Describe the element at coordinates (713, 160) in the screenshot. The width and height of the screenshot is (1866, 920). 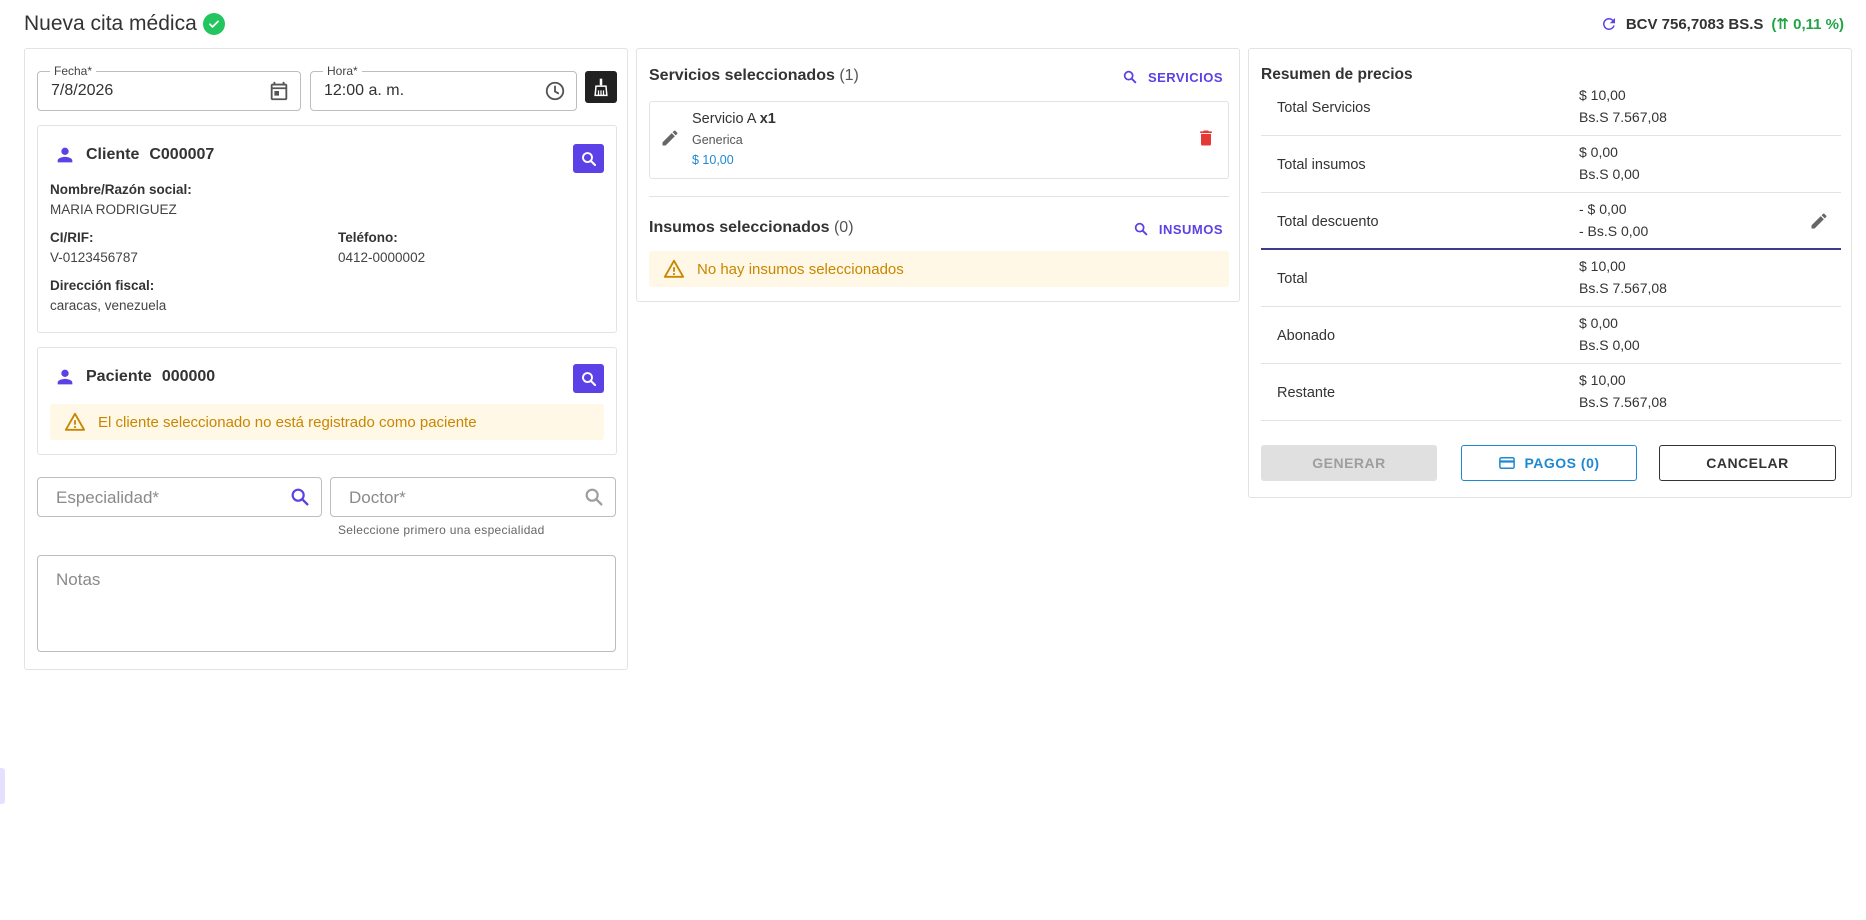
I see `service-price: $ 10,00` at that location.